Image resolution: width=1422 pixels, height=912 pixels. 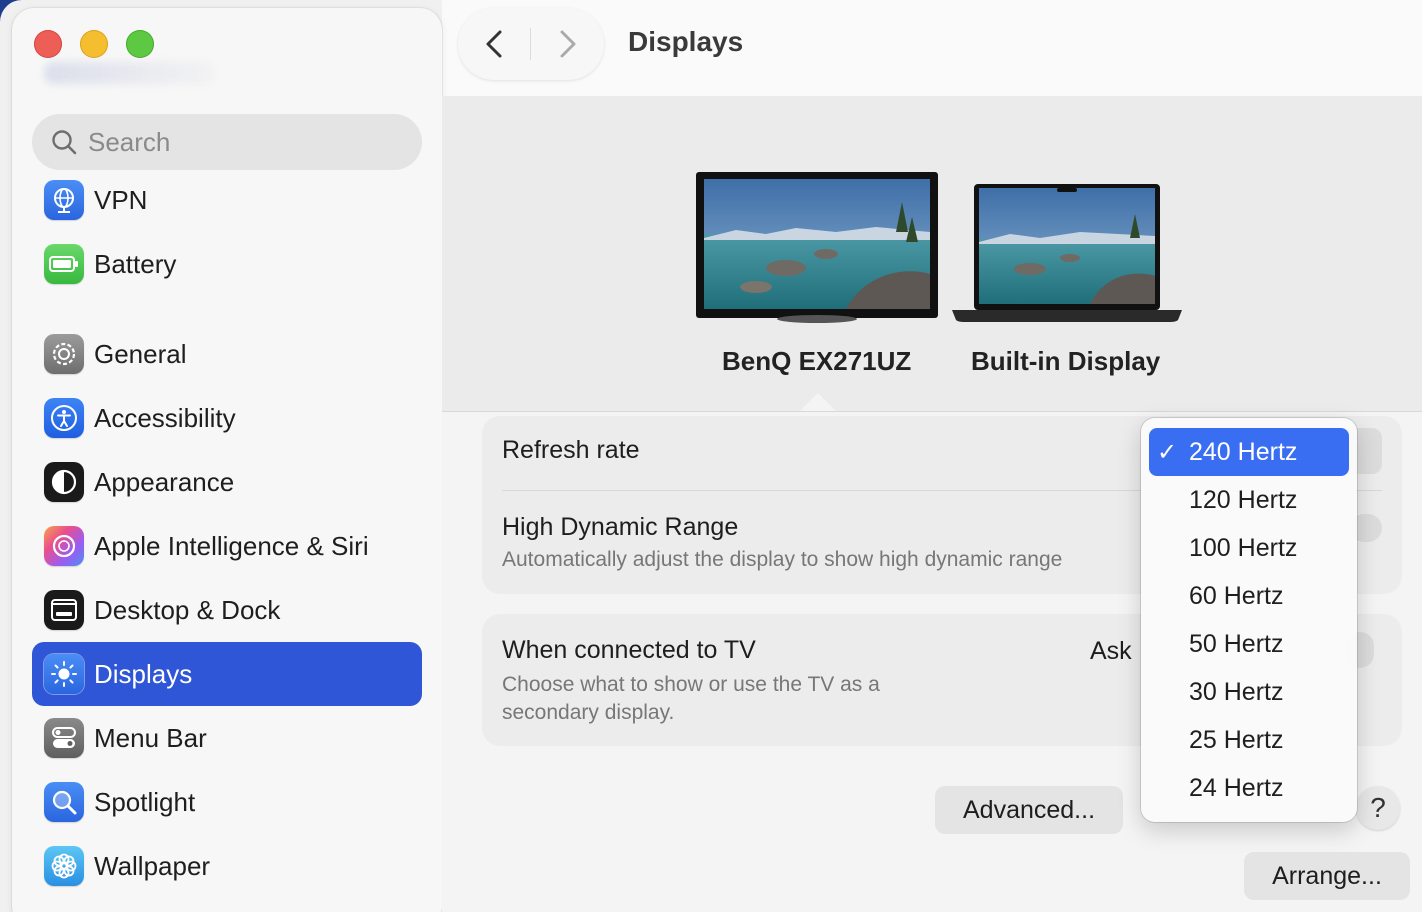 What do you see at coordinates (1249, 740) in the screenshot?
I see `menu-item-25hz: 25 Hertz` at bounding box center [1249, 740].